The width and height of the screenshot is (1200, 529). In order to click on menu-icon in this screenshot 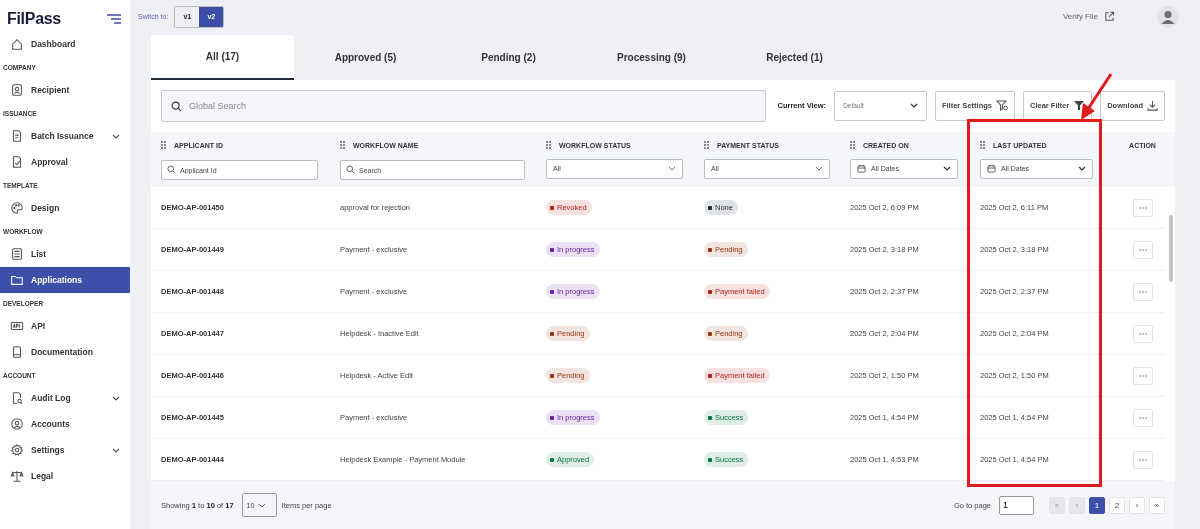, I will do `click(114, 18)`.